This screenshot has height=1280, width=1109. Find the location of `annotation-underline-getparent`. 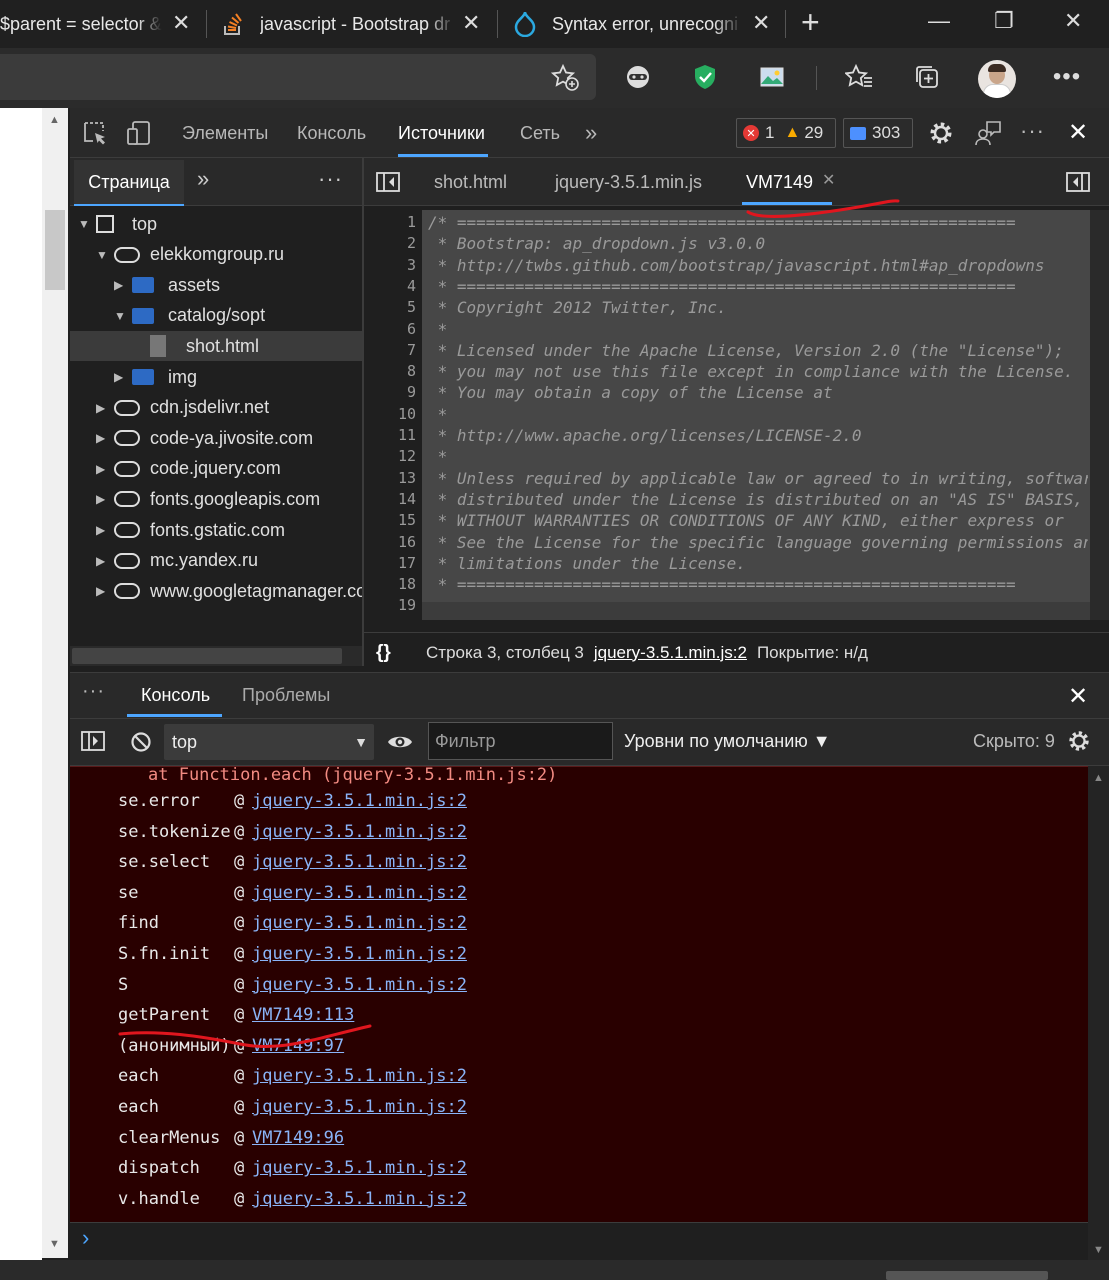

annotation-underline-getparent is located at coordinates (245, 1036).